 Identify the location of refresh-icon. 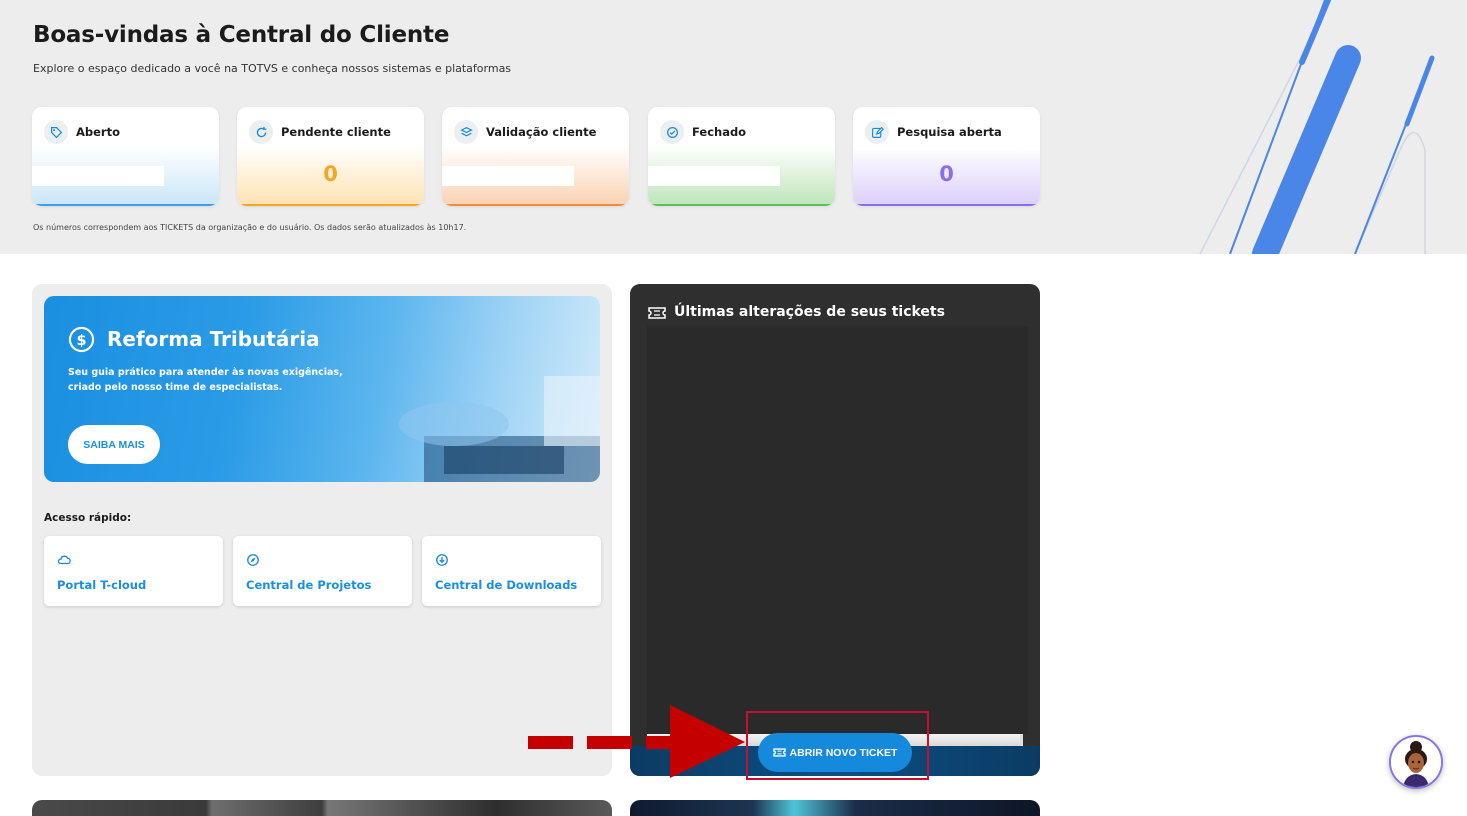
(261, 132).